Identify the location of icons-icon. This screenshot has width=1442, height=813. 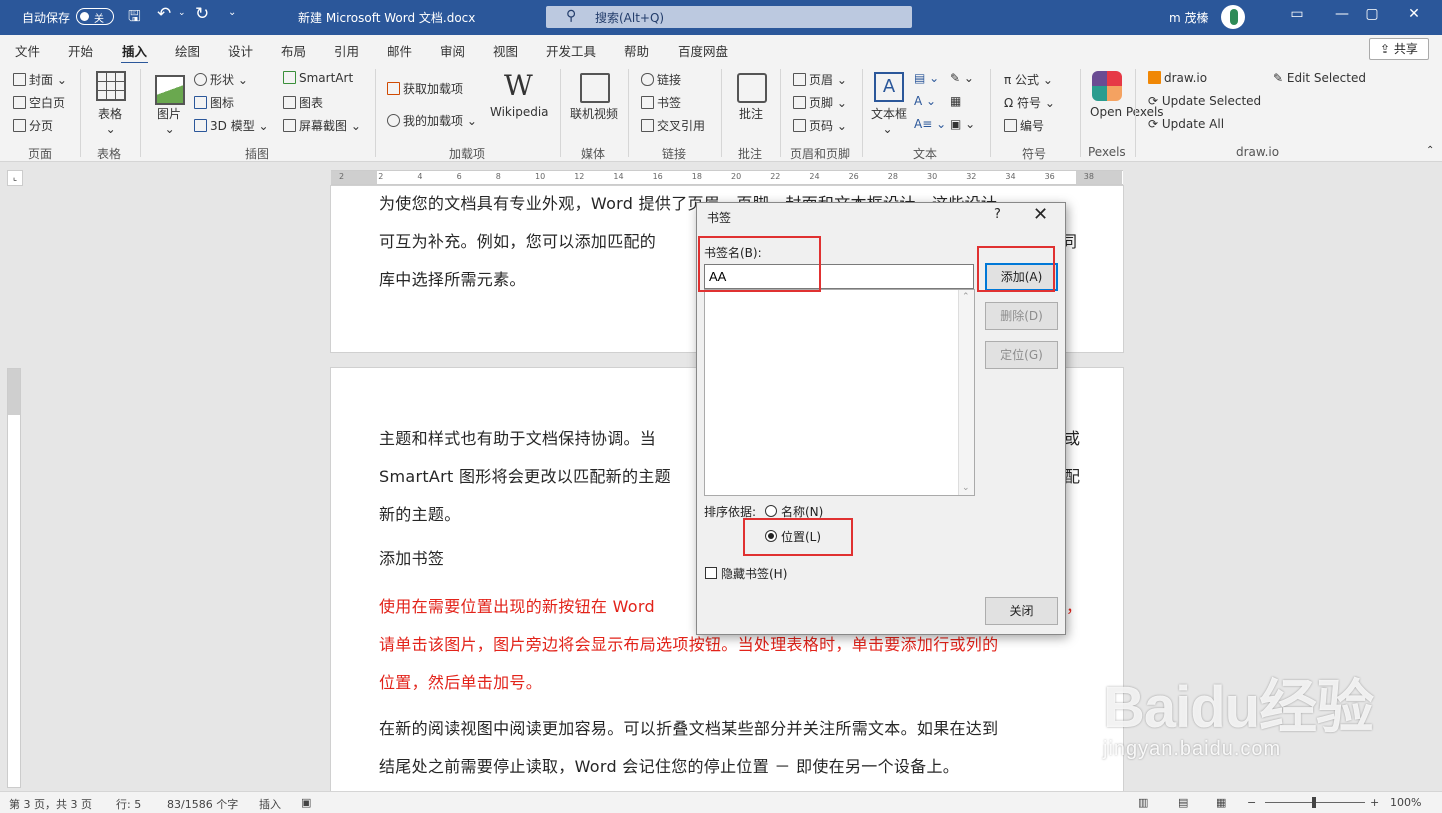
(200, 102).